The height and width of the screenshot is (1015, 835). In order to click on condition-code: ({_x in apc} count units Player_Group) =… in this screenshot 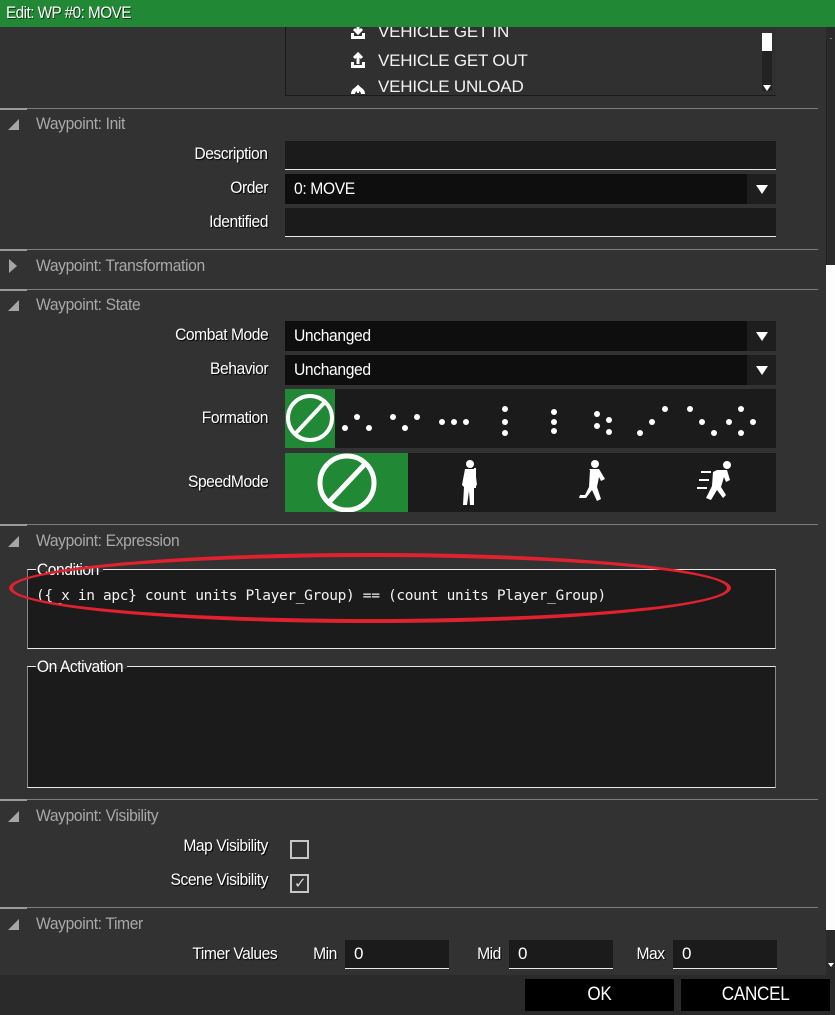, I will do `click(321, 596)`.